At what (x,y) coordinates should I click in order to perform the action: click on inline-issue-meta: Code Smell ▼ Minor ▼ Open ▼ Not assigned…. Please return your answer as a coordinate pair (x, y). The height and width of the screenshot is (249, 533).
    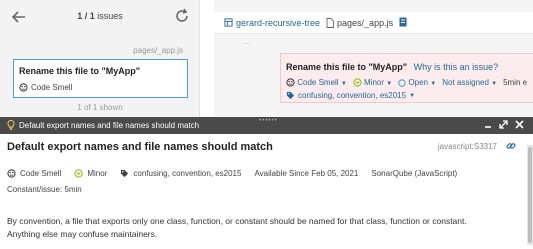
    Looking at the image, I should click on (406, 82).